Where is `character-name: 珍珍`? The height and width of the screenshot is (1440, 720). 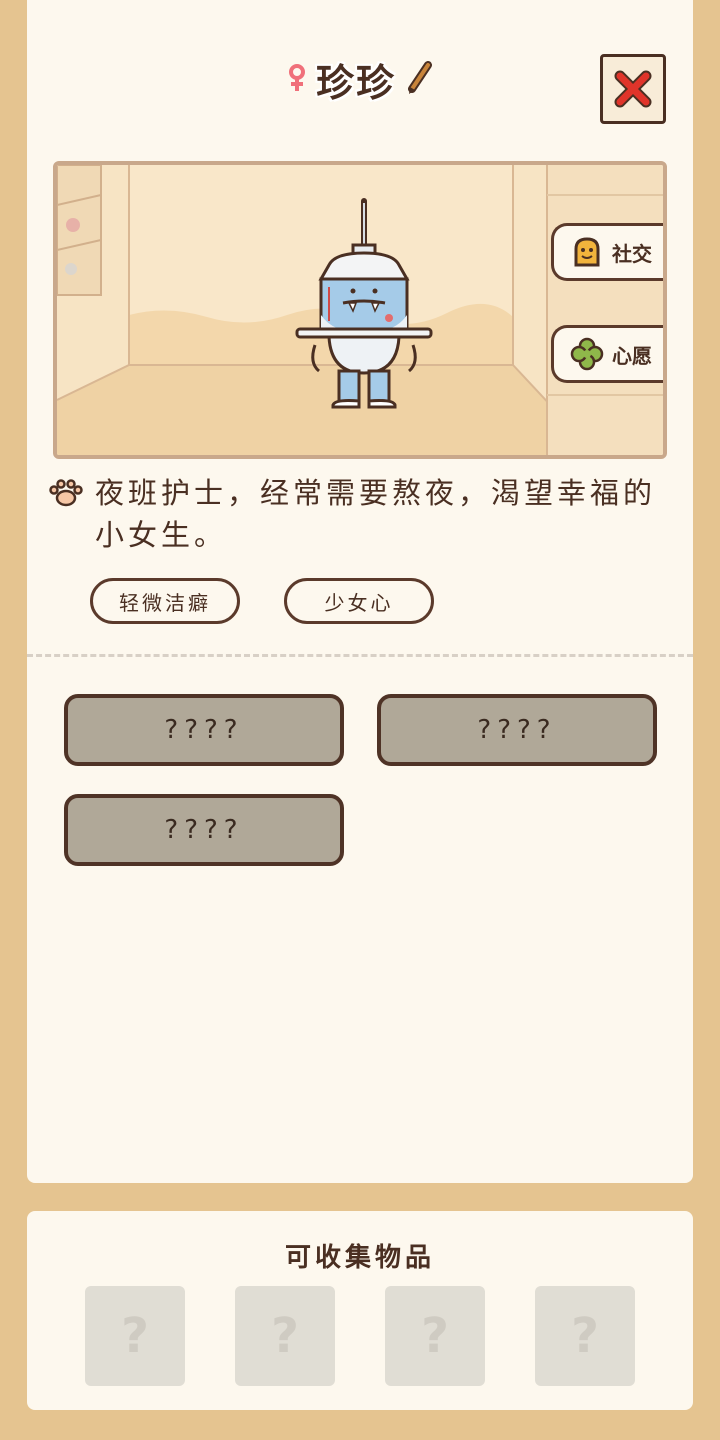 character-name: 珍珍 is located at coordinates (355, 83).